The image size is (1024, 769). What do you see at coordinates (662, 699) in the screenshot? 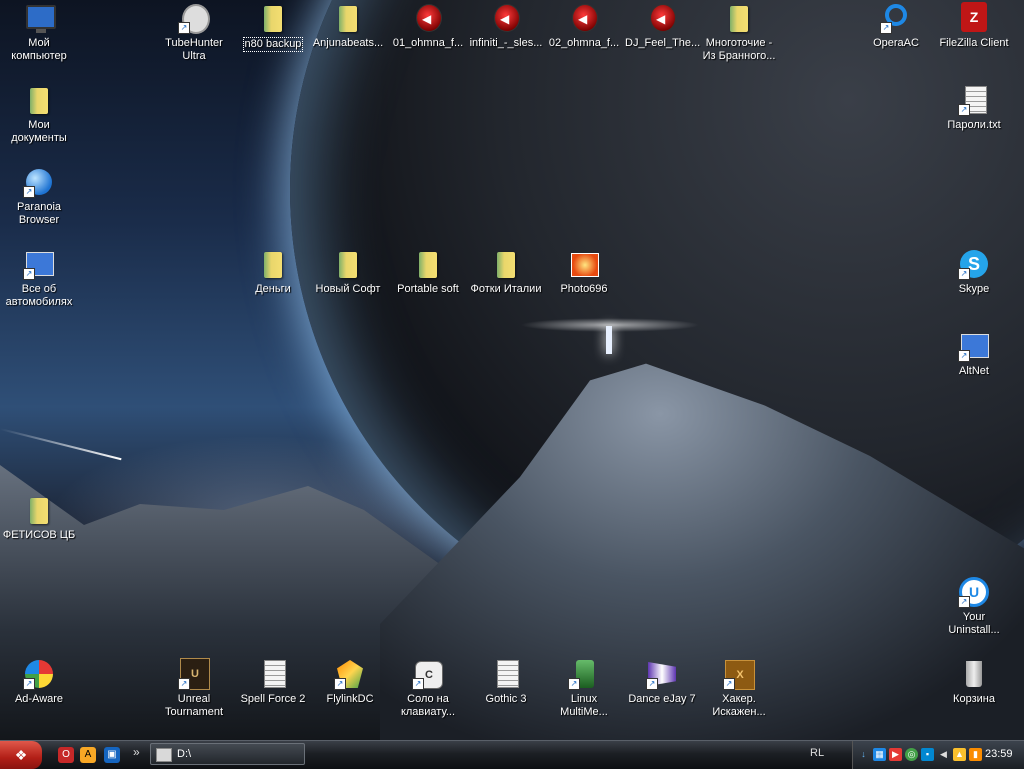
I see `icon-label: Dance eJay 7` at bounding box center [662, 699].